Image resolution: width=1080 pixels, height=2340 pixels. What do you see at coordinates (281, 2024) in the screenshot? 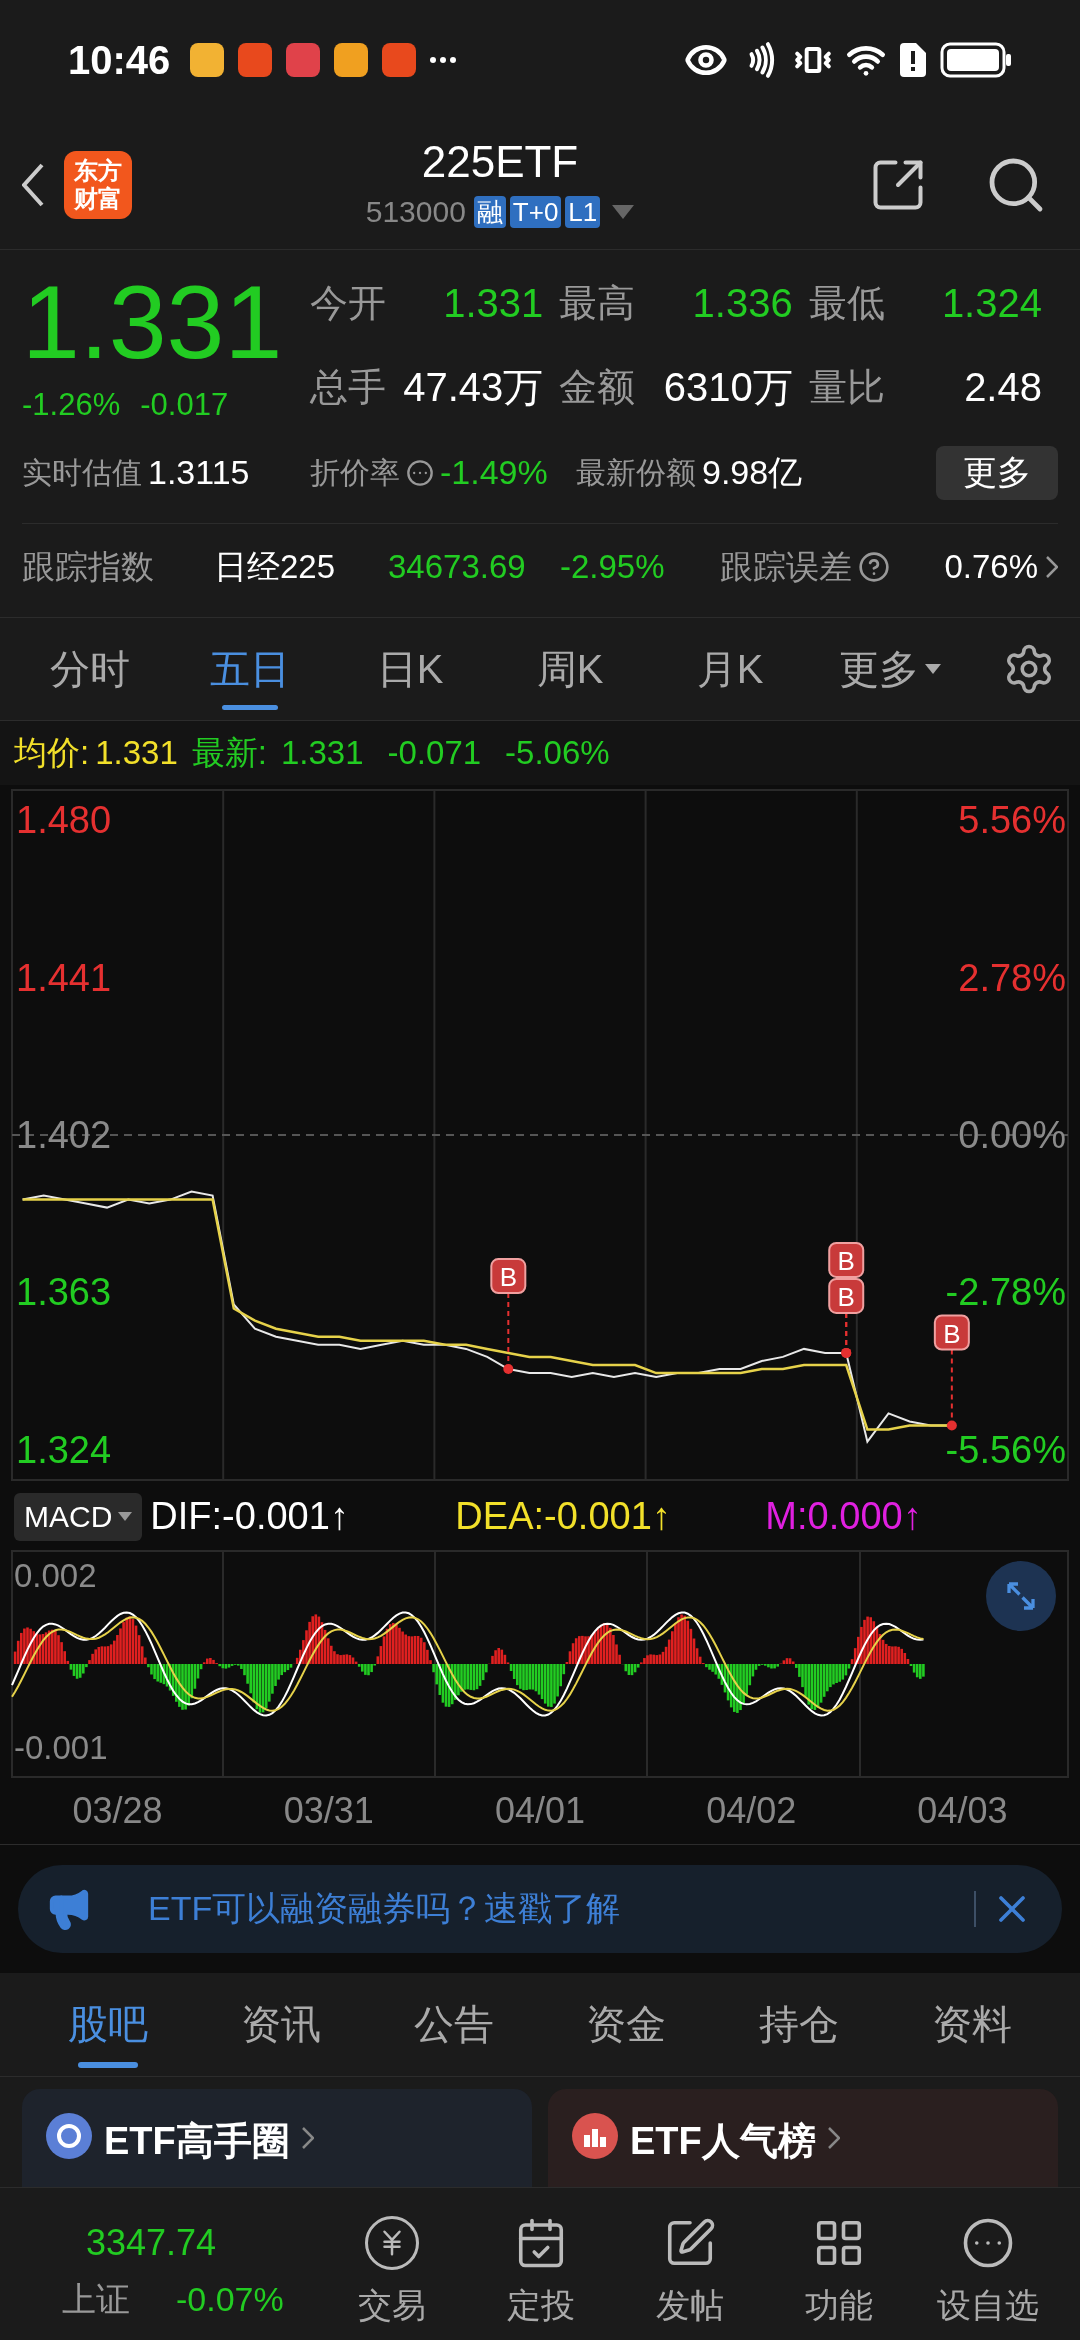
I see `section-tab: 资讯` at bounding box center [281, 2024].